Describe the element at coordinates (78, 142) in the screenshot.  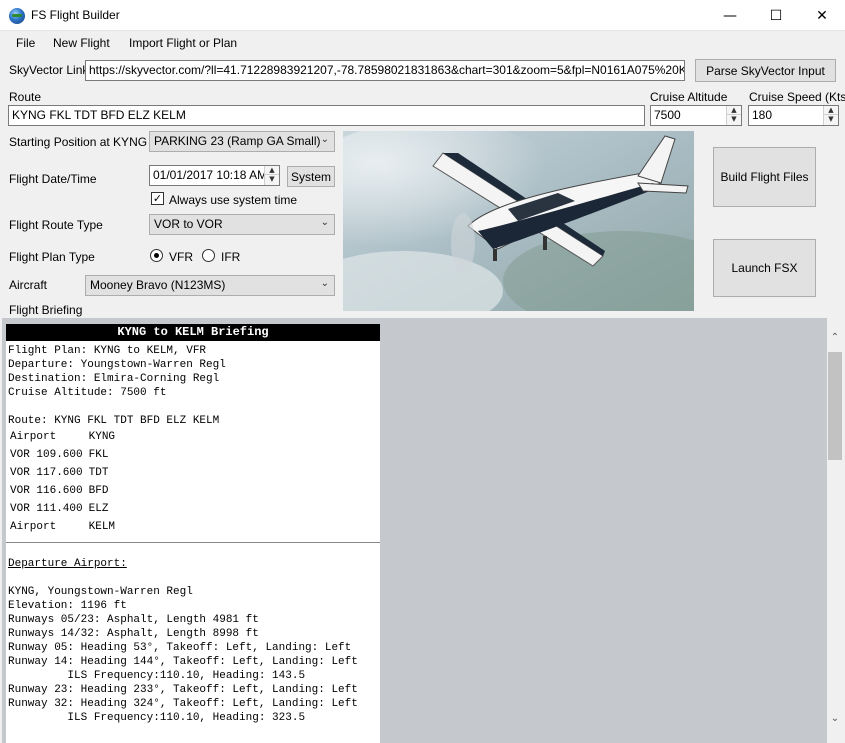
I see `starting-position-label: Starting Position at KYNG` at that location.